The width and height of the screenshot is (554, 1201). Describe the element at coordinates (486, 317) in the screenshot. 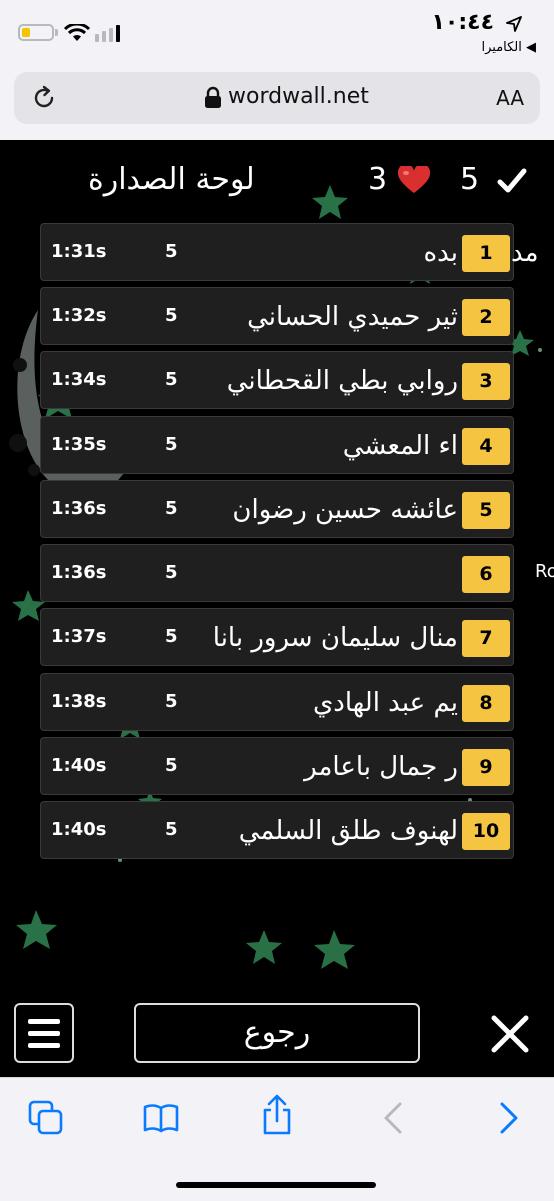

I see `rank-badge: 2` at that location.